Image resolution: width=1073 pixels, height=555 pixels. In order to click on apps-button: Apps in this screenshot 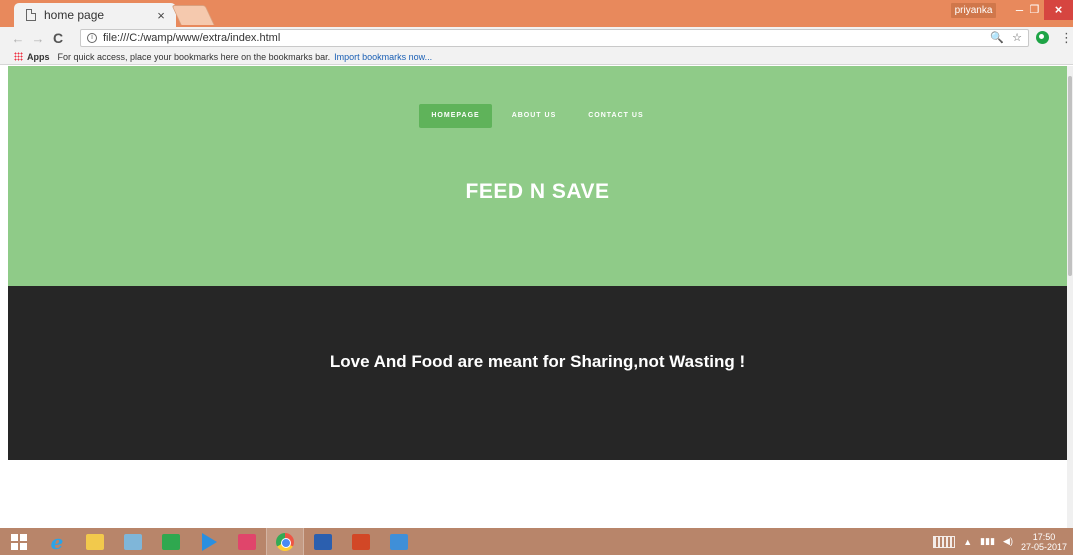, I will do `click(38, 57)`.